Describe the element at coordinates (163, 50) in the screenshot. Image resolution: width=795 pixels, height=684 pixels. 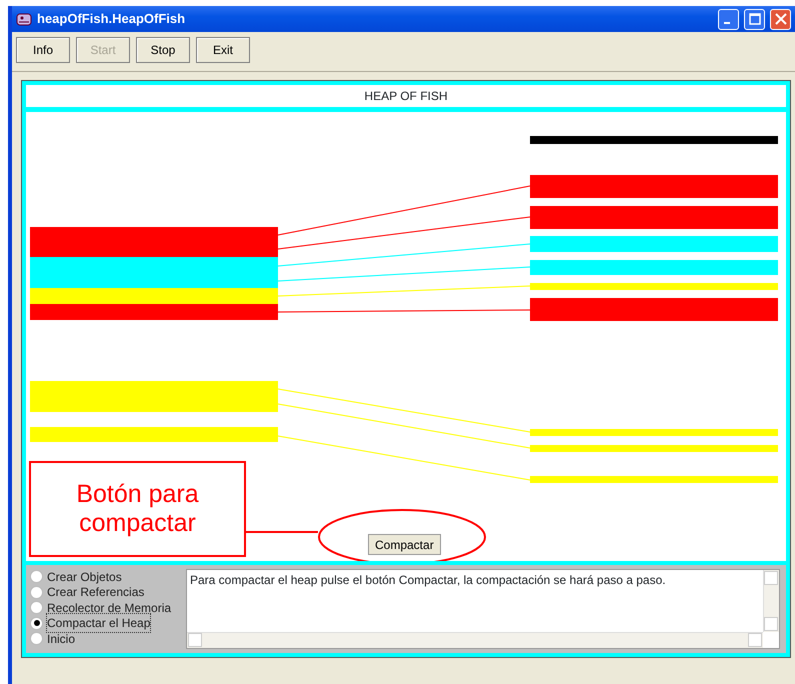
I see `toolbar-button: Stop` at that location.